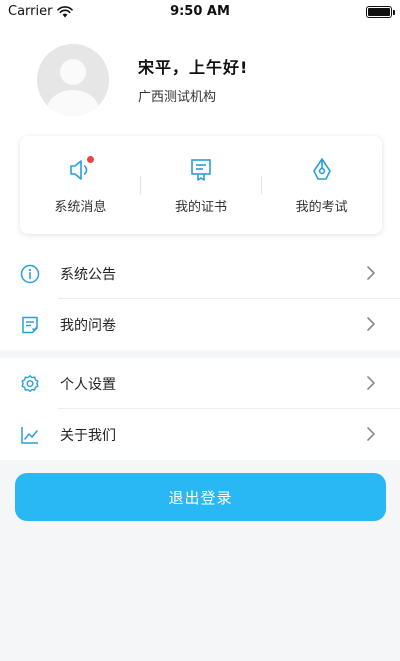  What do you see at coordinates (200, 434) in the screenshot?
I see `menu-item-about-us: 关于我们` at bounding box center [200, 434].